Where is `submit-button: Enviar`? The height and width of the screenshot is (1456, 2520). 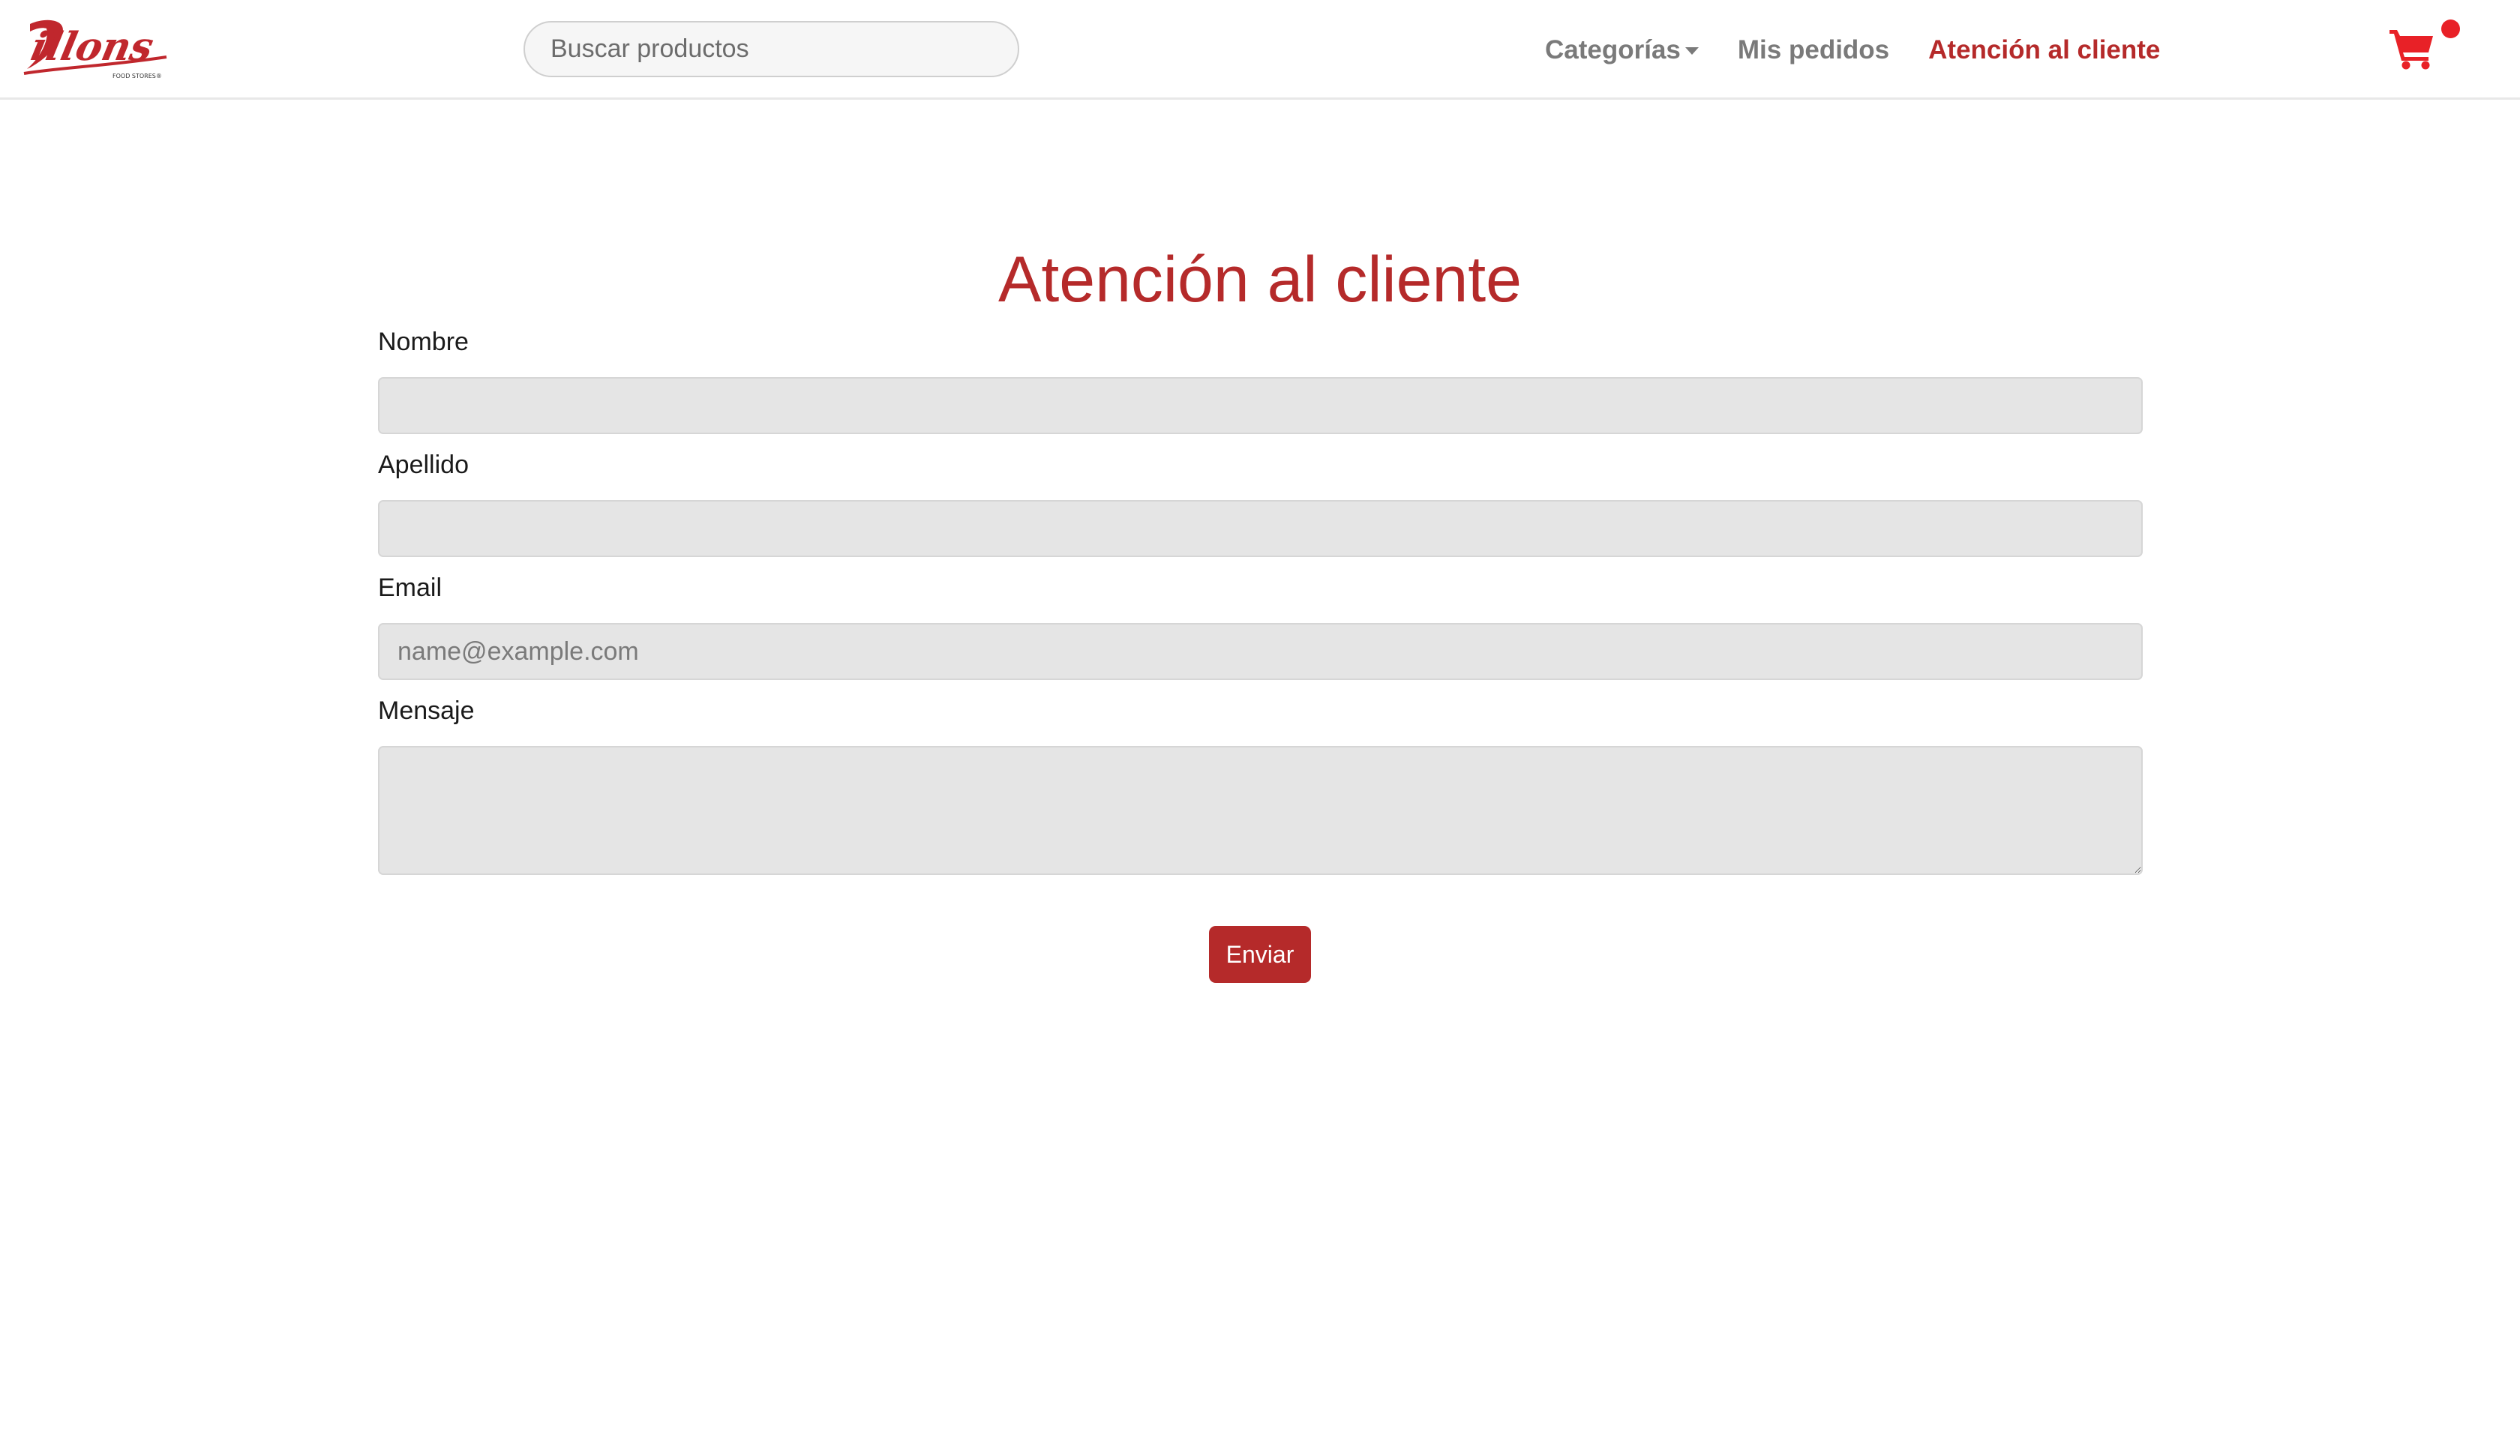
submit-button: Enviar is located at coordinates (1260, 954).